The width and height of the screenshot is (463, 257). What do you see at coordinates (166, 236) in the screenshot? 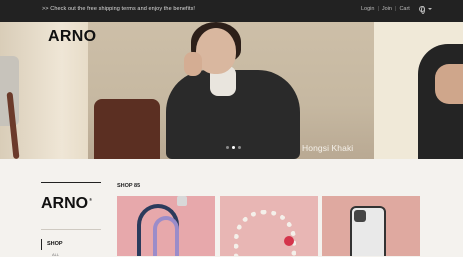
I see `strap-image` at bounding box center [166, 236].